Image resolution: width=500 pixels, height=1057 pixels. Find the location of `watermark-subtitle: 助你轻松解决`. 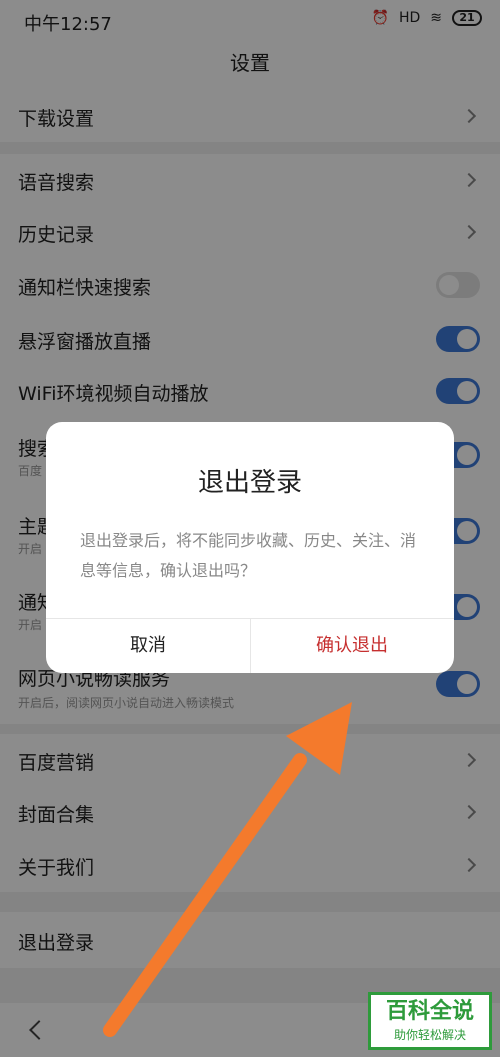

watermark-subtitle: 助你轻松解决 is located at coordinates (429, 1035).